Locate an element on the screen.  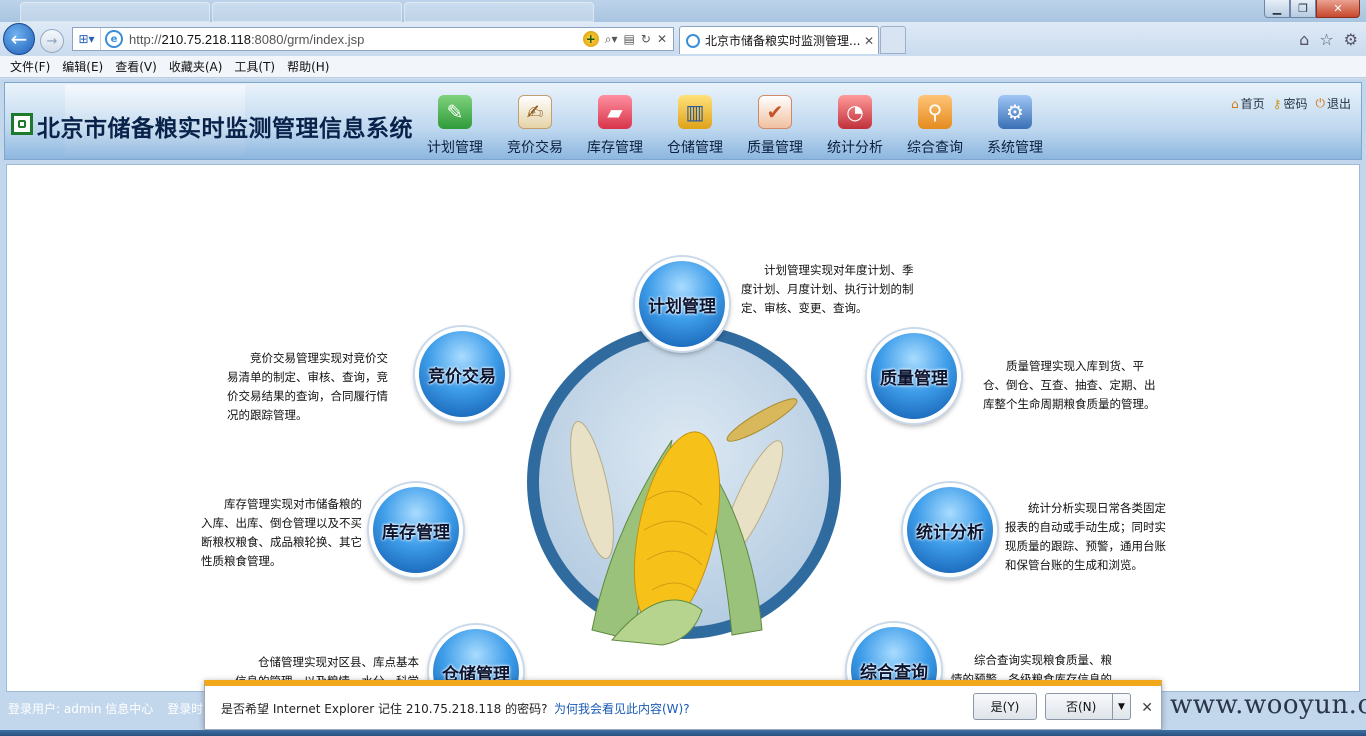
window-controls: ▁ ❐ ✕ is located at coordinates (1312, 9).